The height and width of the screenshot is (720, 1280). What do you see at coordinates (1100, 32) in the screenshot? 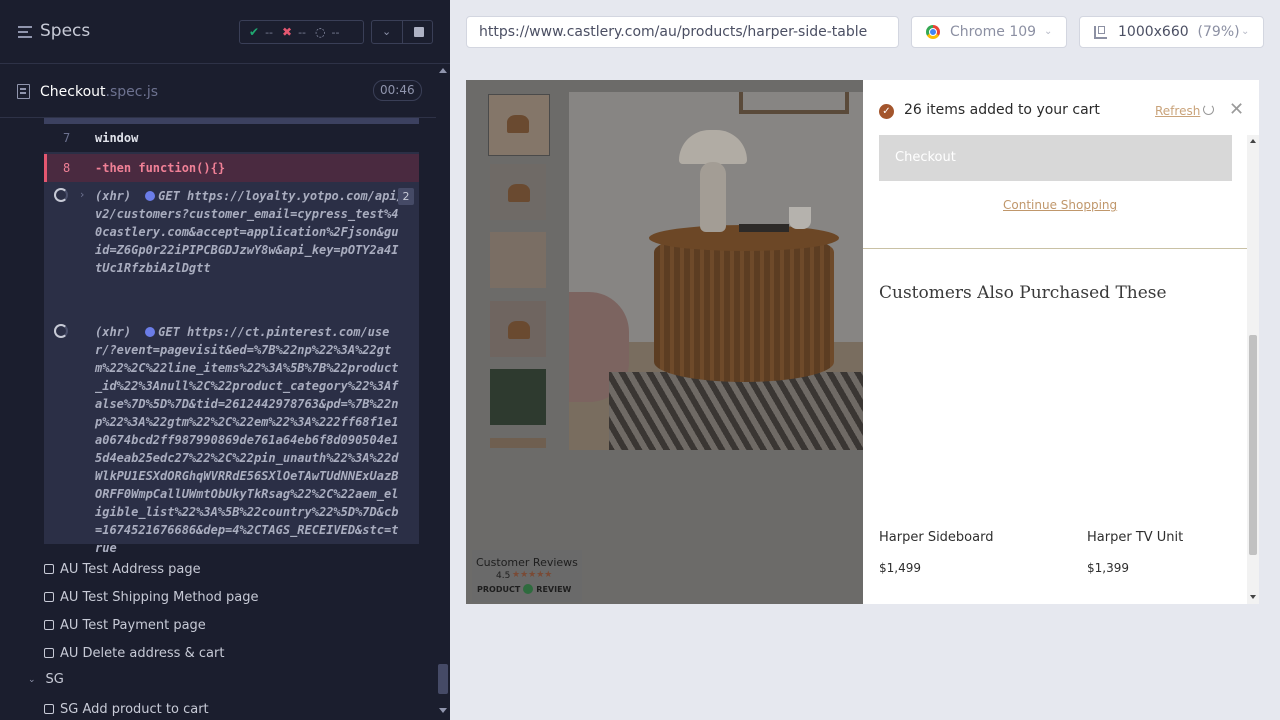
I see `ruler-icon` at bounding box center [1100, 32].